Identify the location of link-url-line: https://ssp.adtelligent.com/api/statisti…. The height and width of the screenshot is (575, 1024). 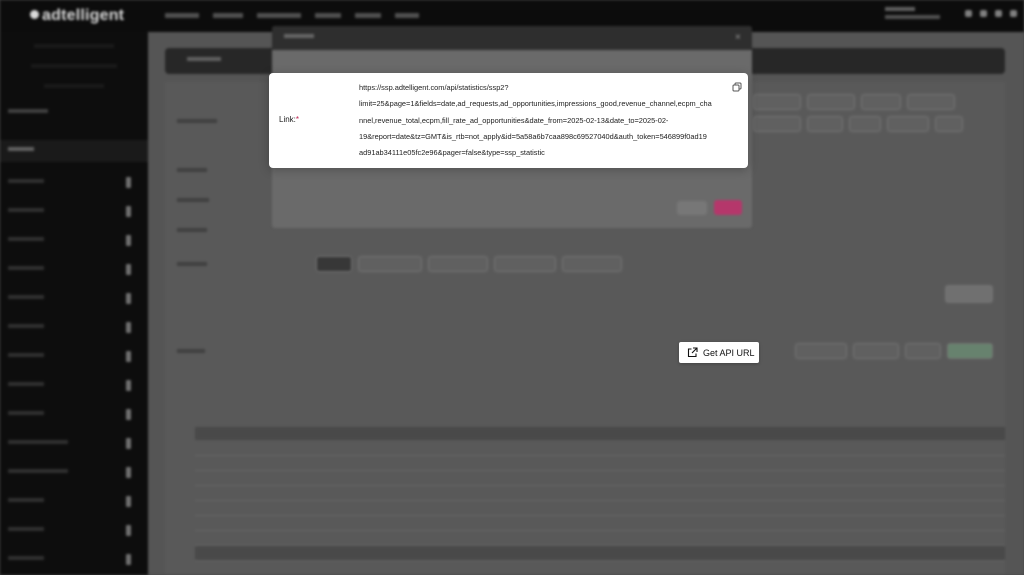
(434, 87).